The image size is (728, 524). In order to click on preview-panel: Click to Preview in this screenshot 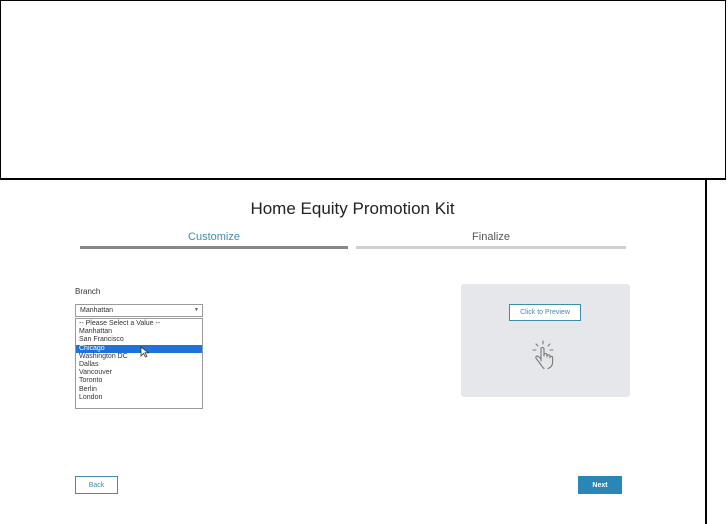, I will do `click(545, 340)`.